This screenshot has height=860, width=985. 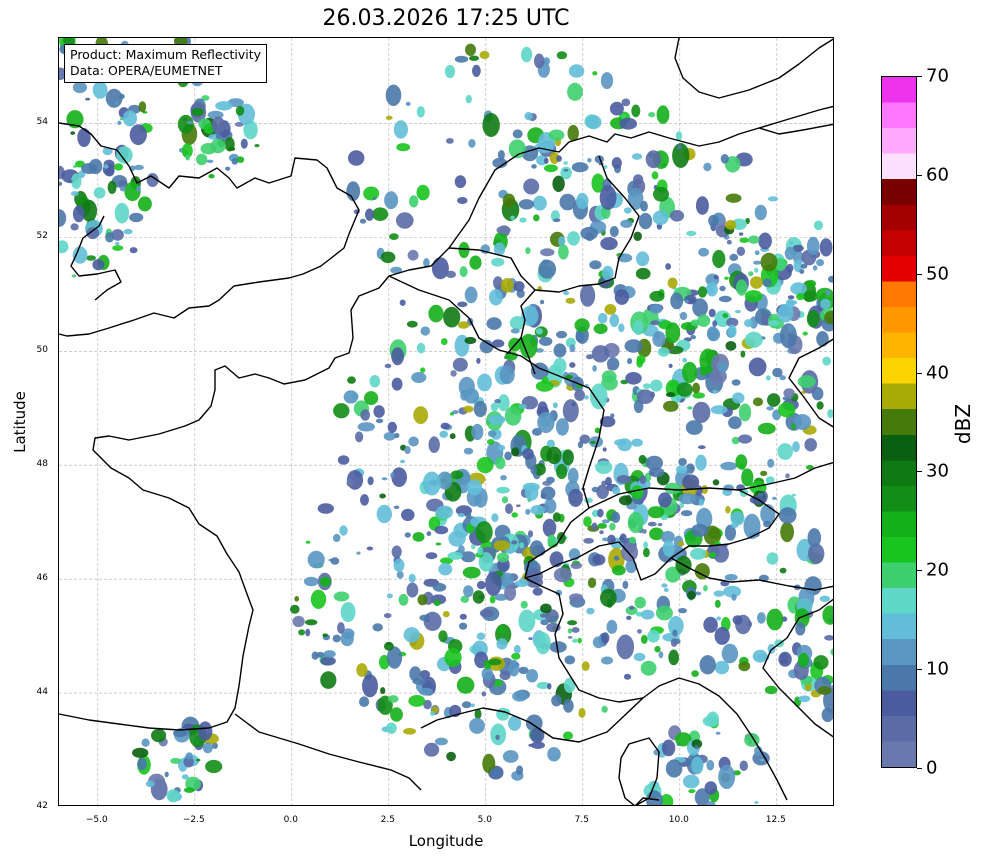 I want to click on colorbar-tick-label: 50, so click(x=937, y=274).